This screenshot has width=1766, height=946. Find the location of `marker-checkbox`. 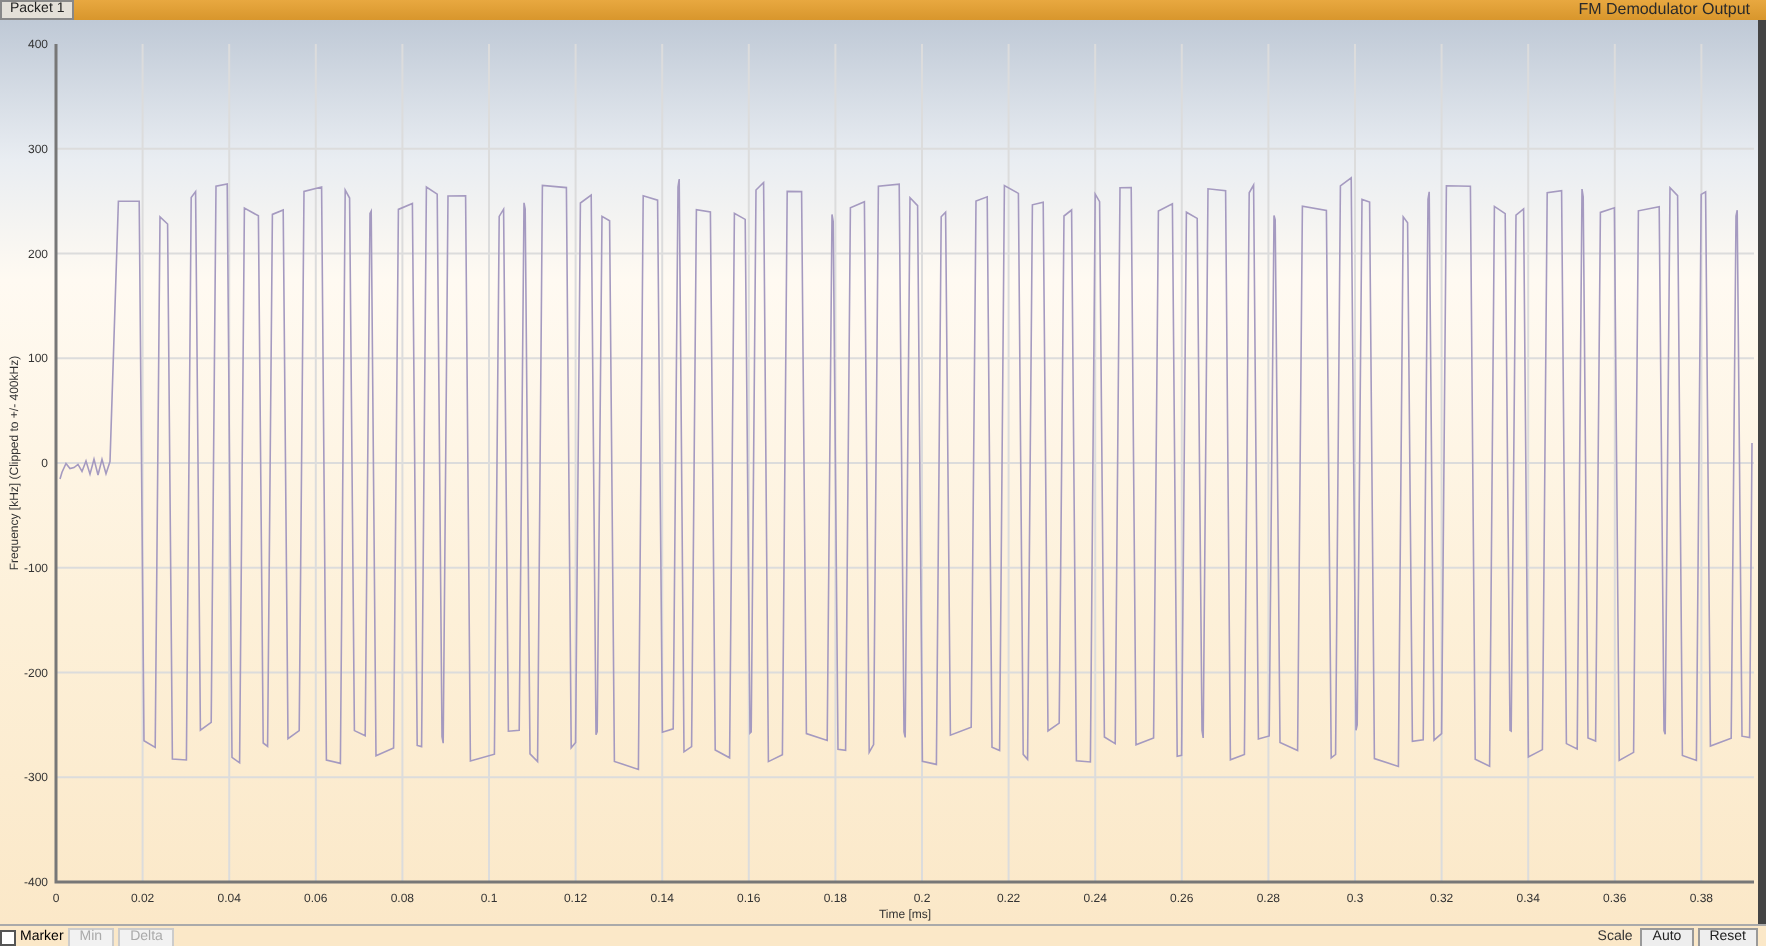

marker-checkbox is located at coordinates (8, 937).